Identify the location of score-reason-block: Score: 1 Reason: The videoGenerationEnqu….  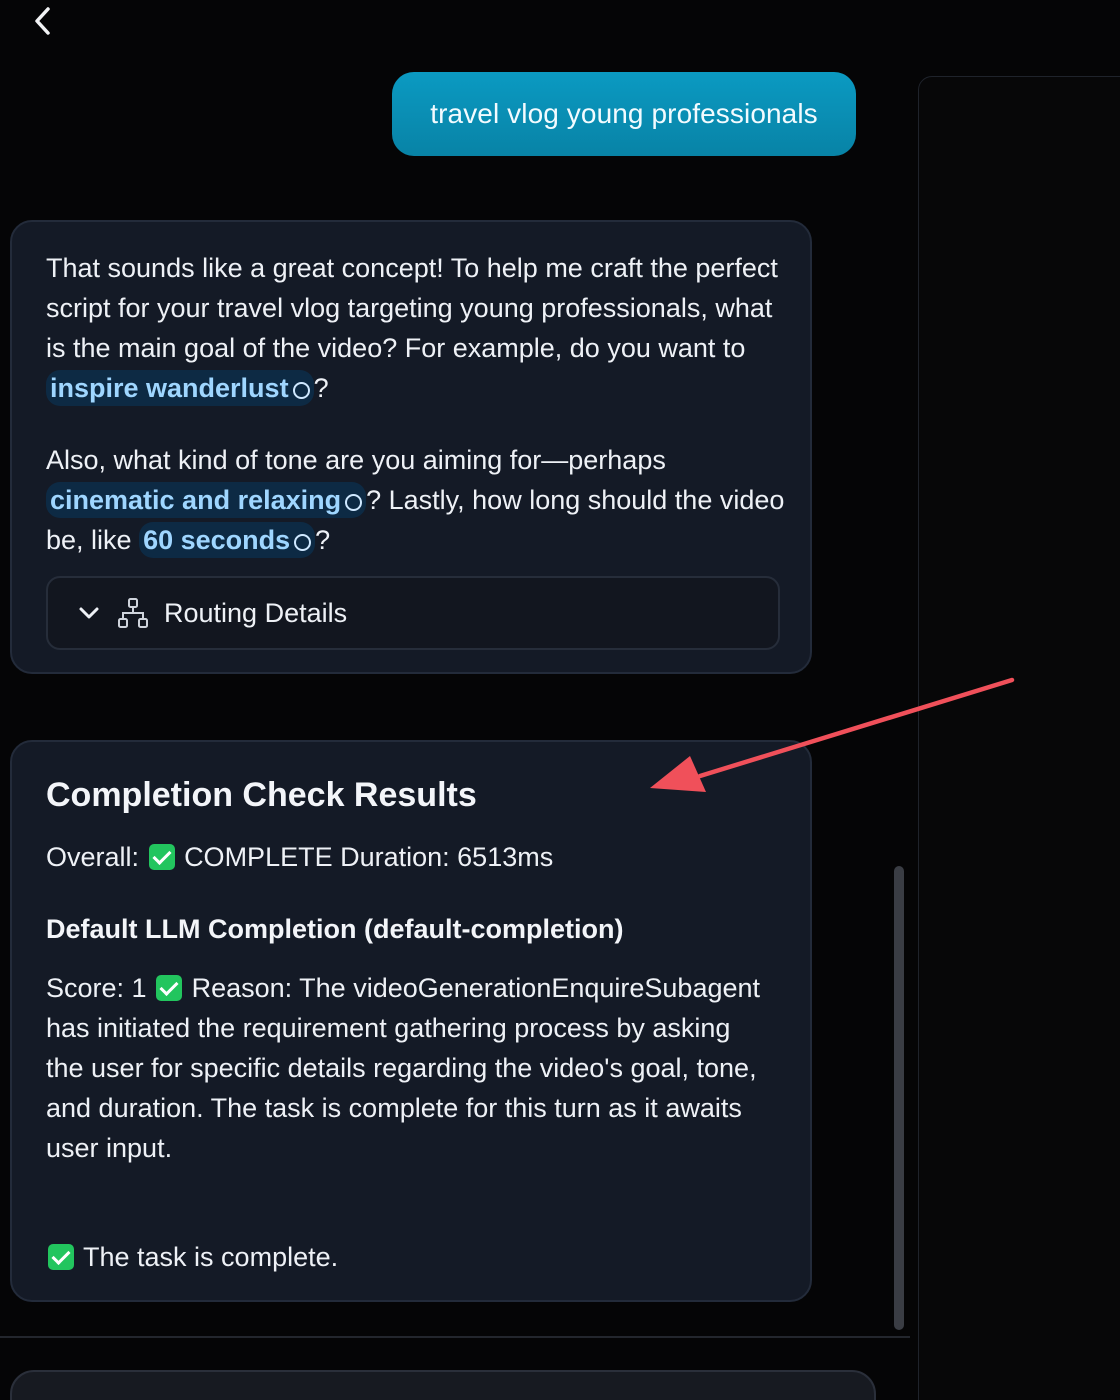
(406, 1068).